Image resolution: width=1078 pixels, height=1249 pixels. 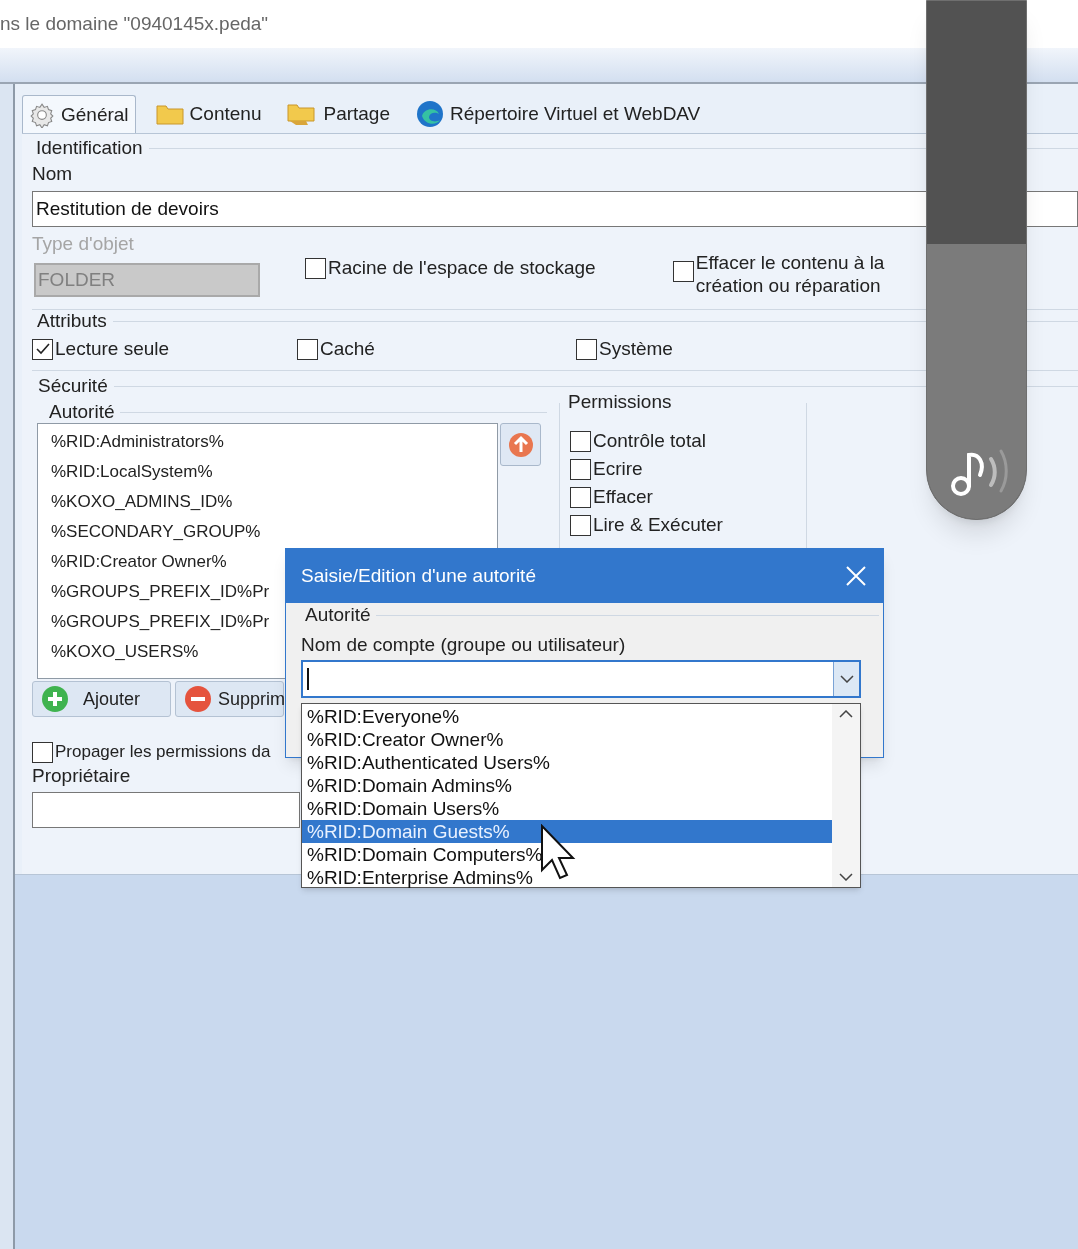 What do you see at coordinates (581, 679) in the screenshot?
I see `account-combobox` at bounding box center [581, 679].